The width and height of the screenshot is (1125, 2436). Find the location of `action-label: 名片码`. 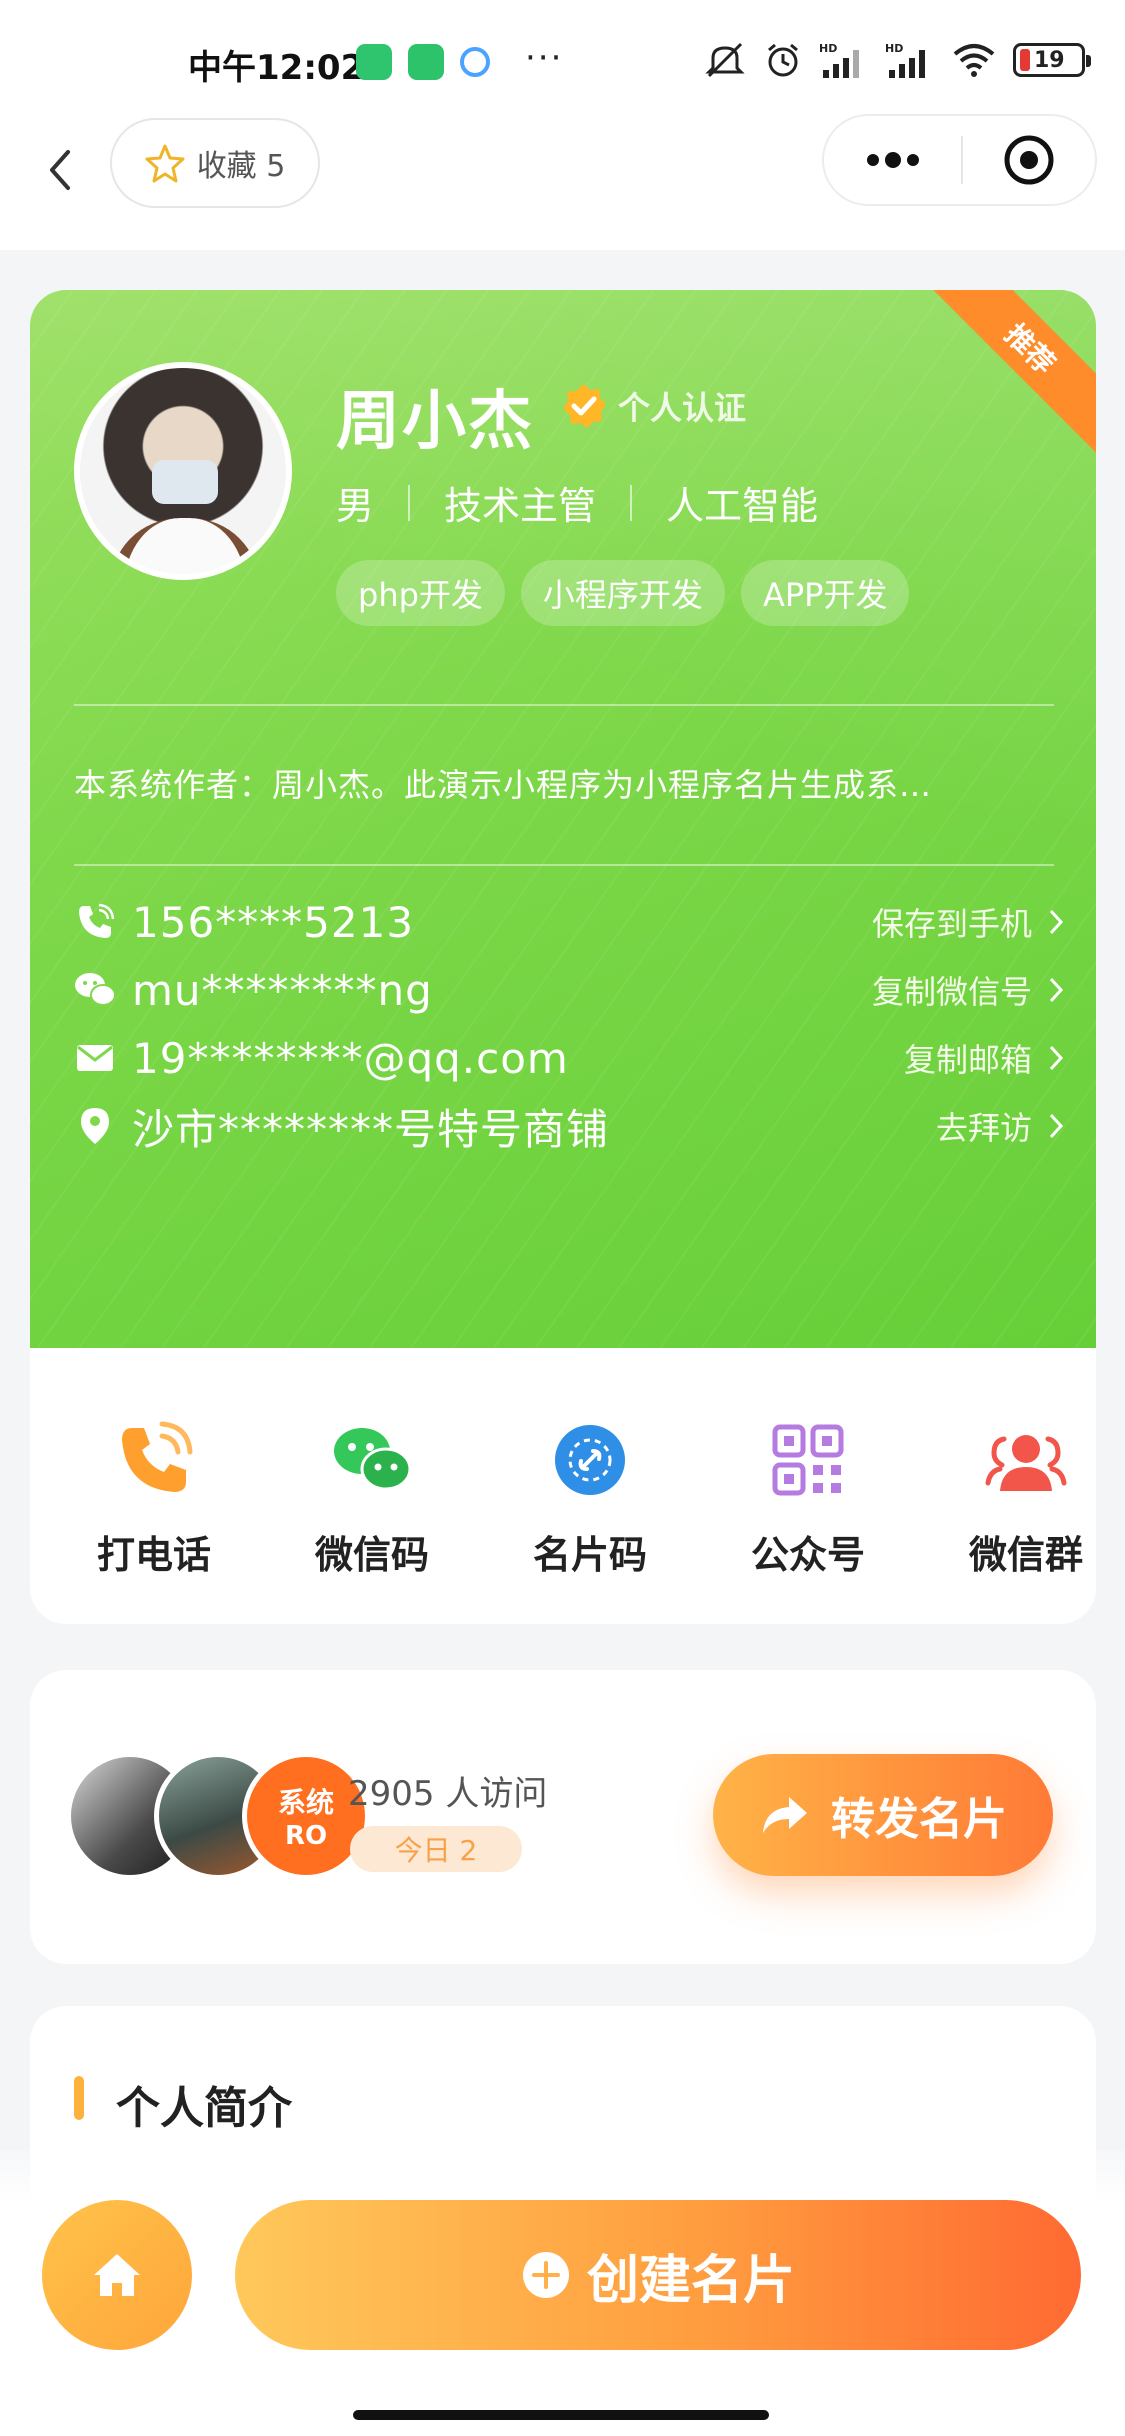

action-label: 名片码 is located at coordinates (589, 1555).